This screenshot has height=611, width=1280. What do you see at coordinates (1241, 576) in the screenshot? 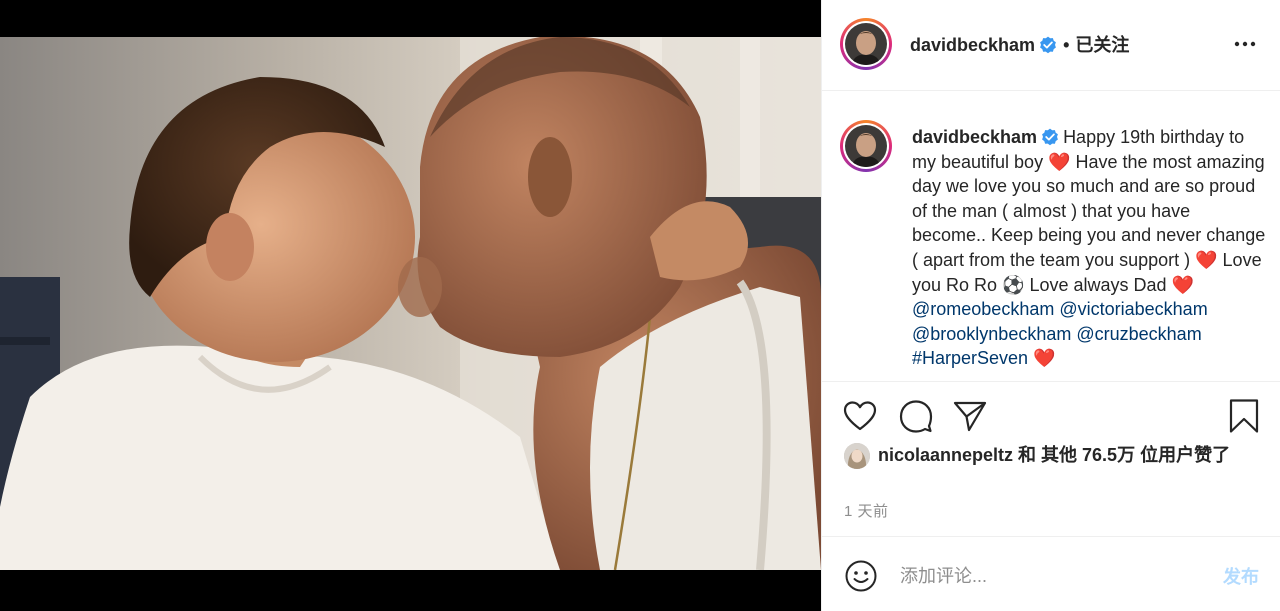
I see `post-comment-button: 发布` at bounding box center [1241, 576].